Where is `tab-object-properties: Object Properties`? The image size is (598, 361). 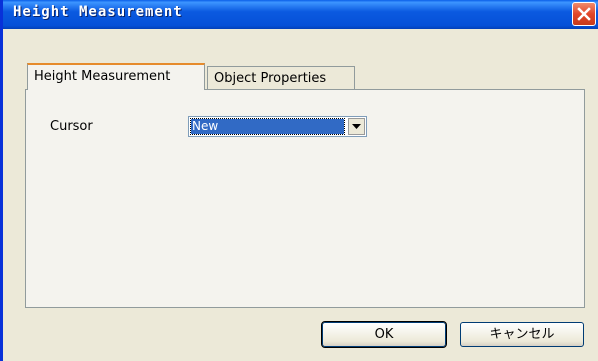 tab-object-properties: Object Properties is located at coordinates (281, 78).